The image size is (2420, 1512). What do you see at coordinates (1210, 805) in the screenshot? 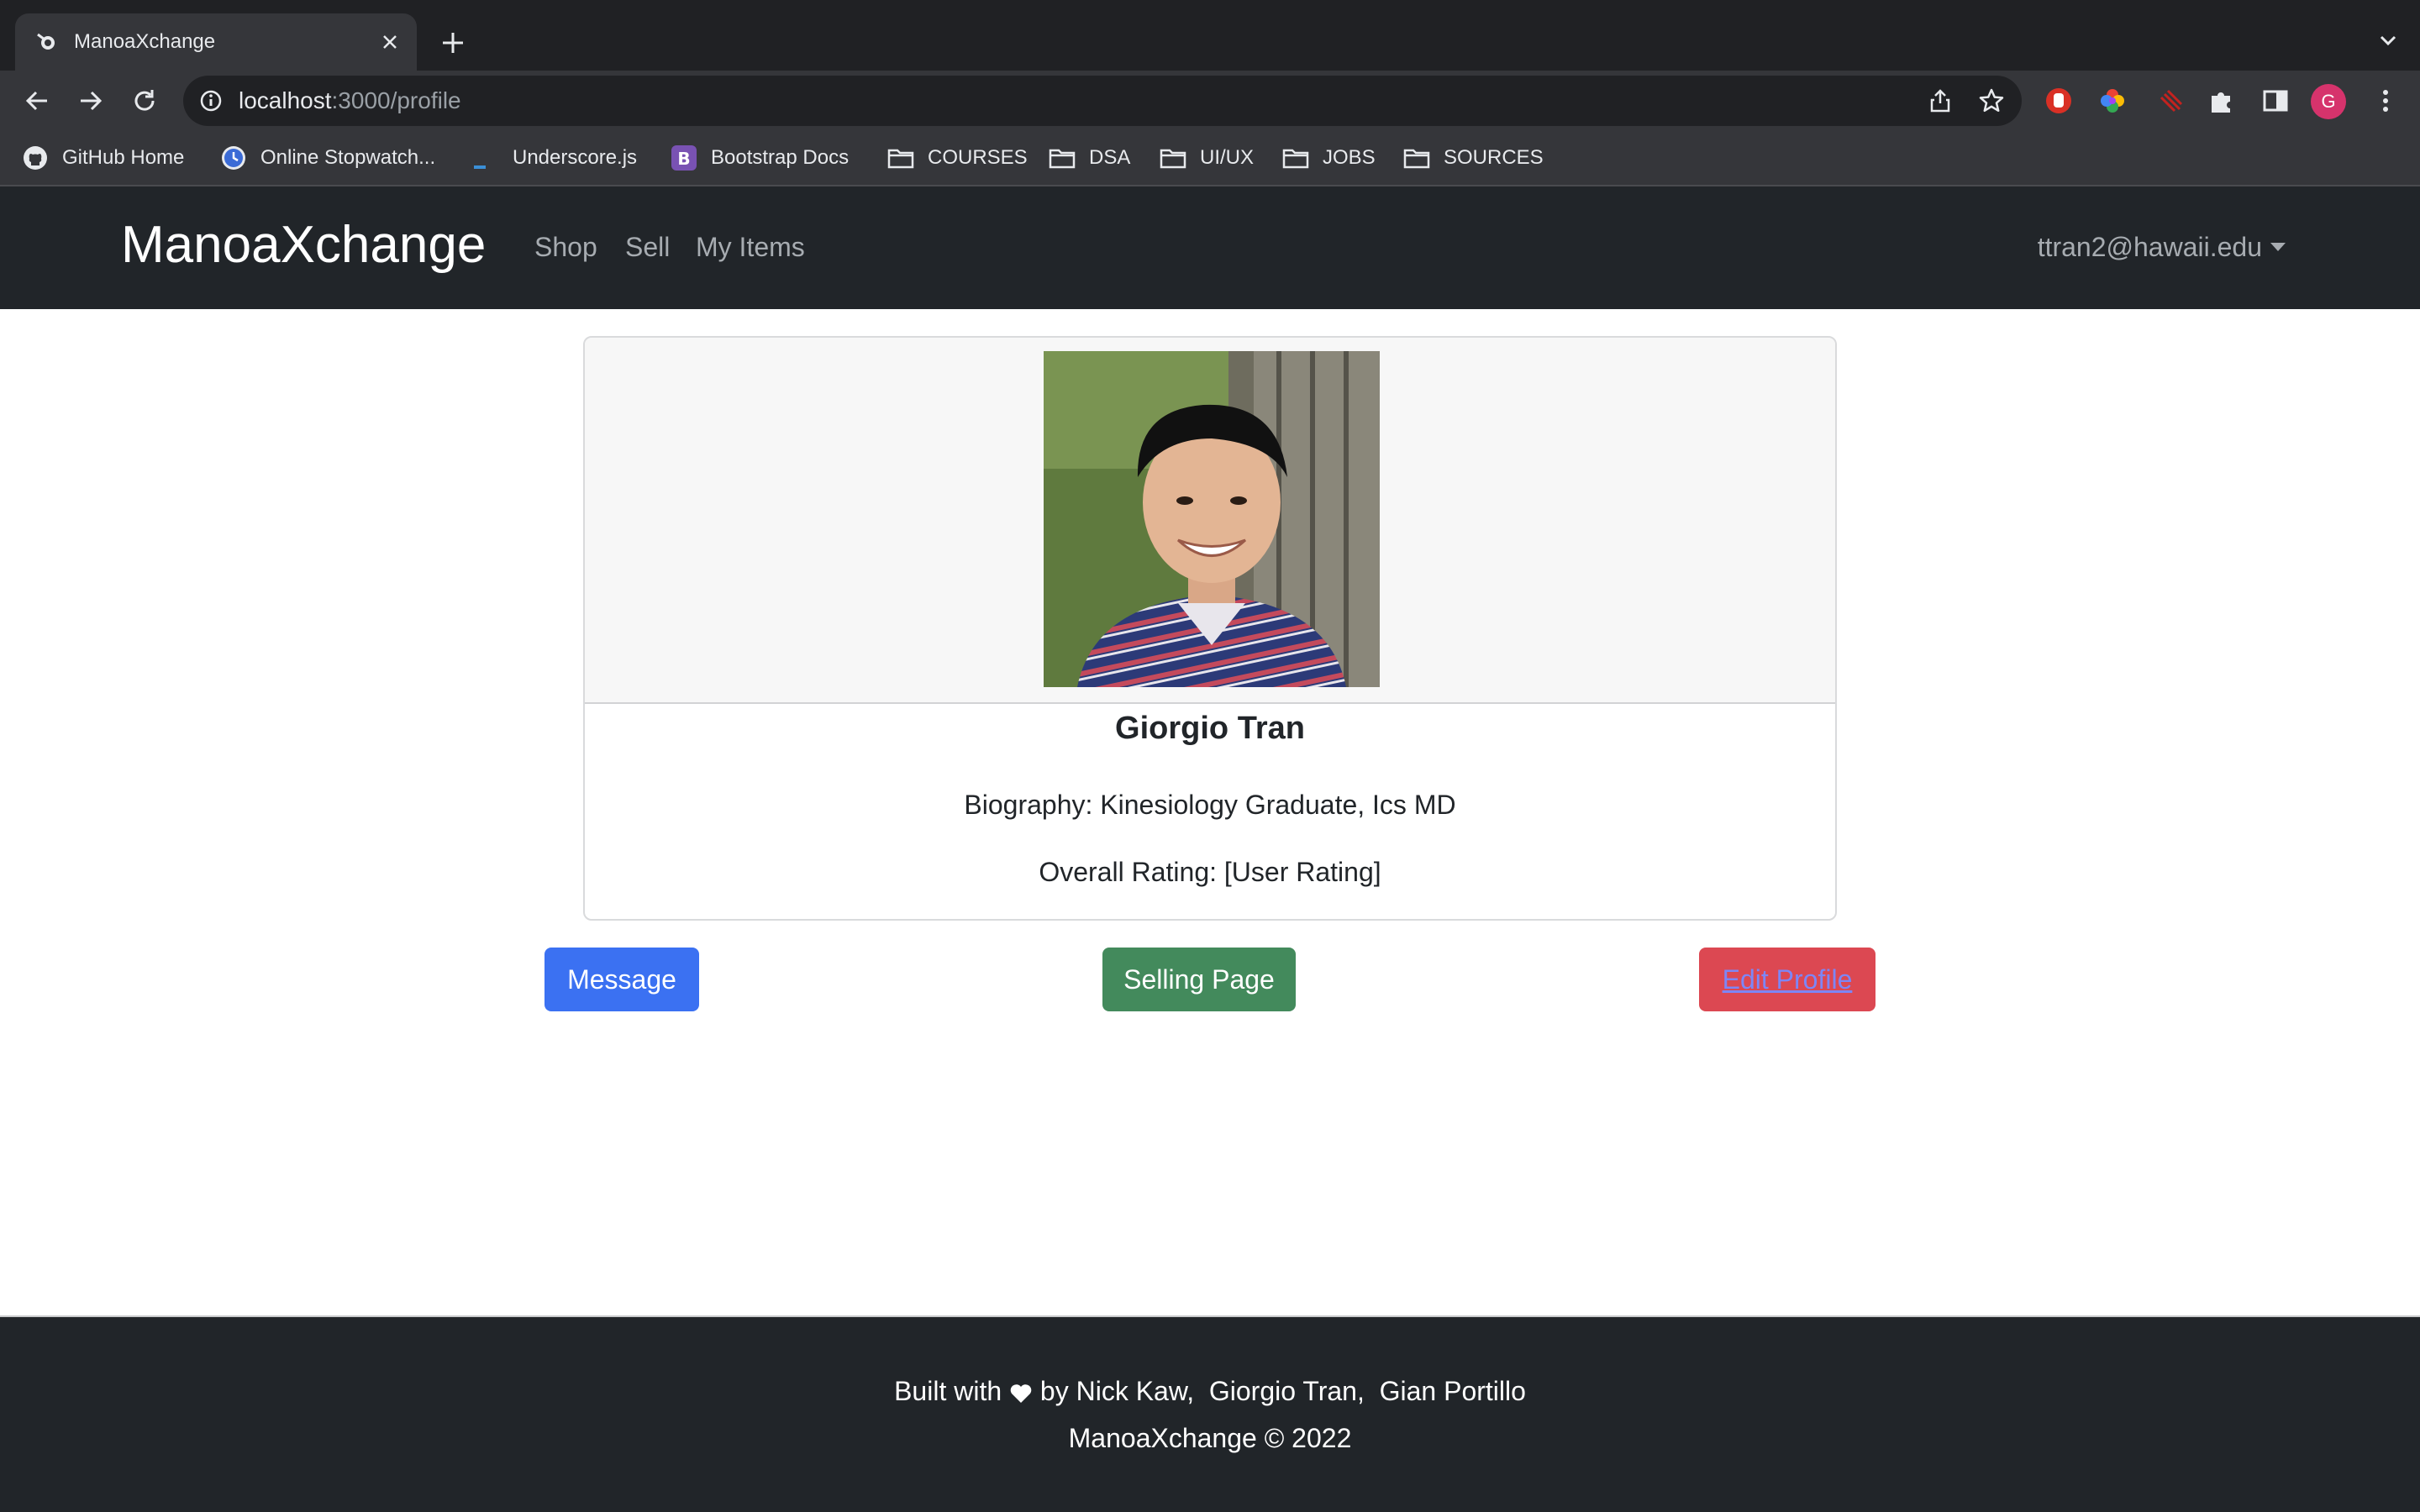
I see `profile-biography: Biography: Kinesiology Graduate, Ics MD` at bounding box center [1210, 805].